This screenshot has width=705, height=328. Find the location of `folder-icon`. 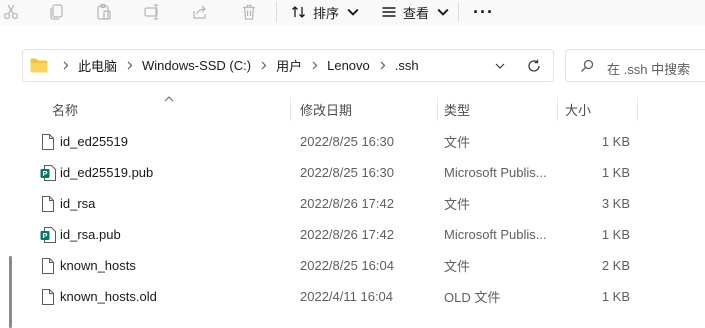

folder-icon is located at coordinates (39, 65).